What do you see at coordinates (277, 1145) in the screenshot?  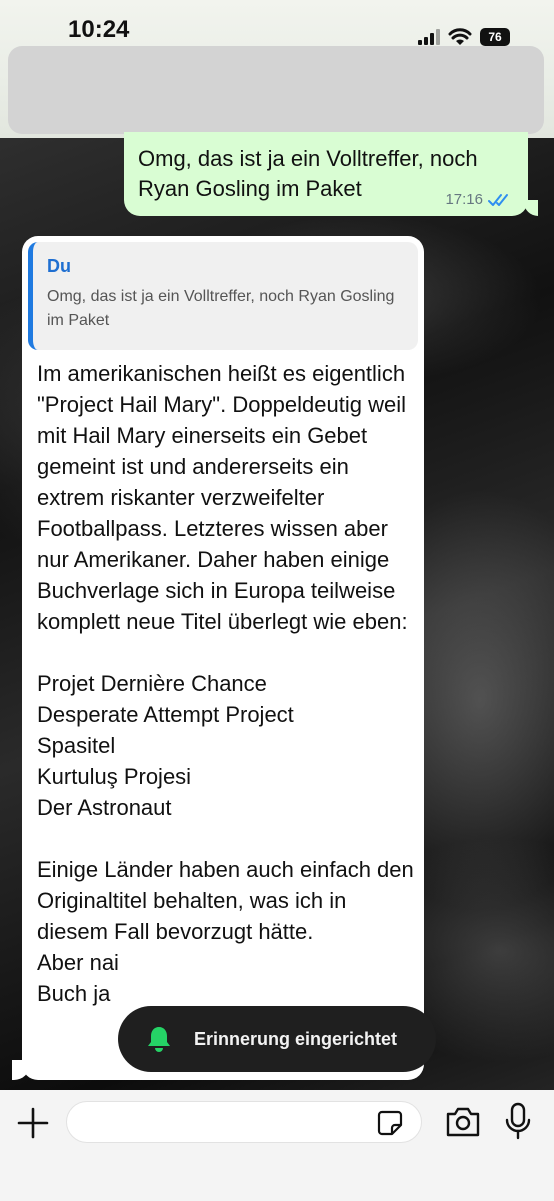 I see `message-input-bar` at bounding box center [277, 1145].